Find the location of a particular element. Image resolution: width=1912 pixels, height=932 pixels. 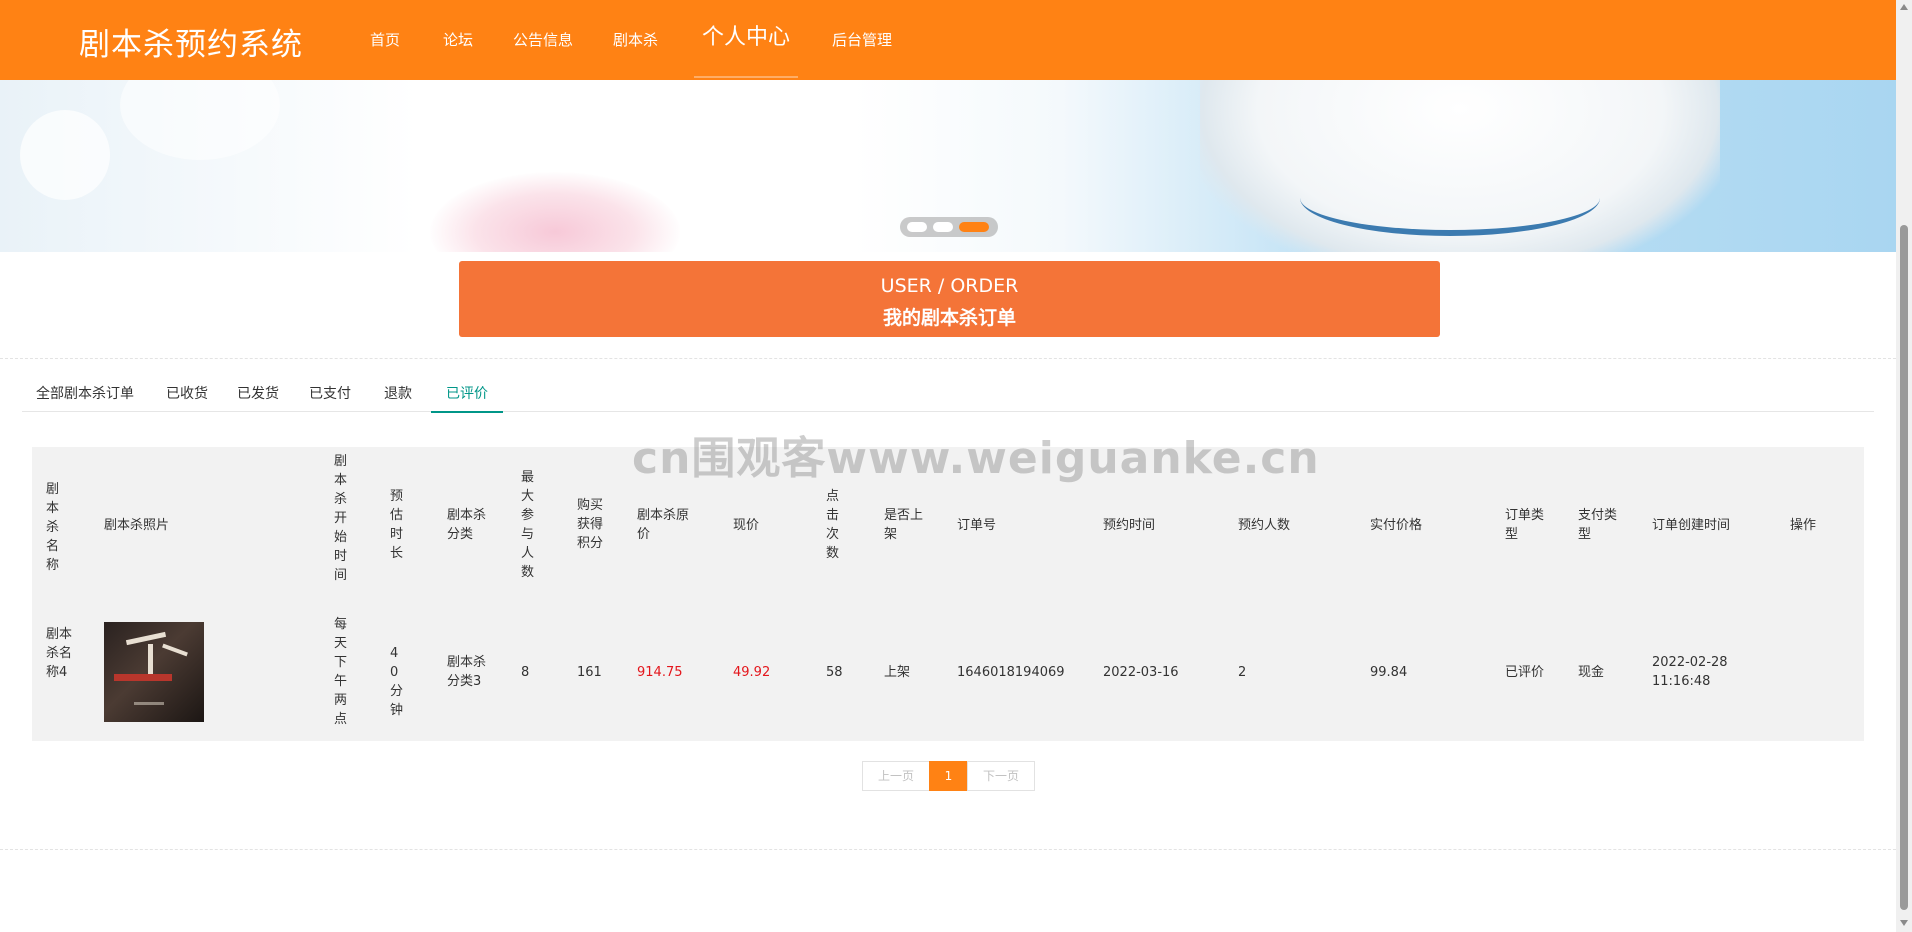

tab-shipped: 已发货 is located at coordinates (258, 396).